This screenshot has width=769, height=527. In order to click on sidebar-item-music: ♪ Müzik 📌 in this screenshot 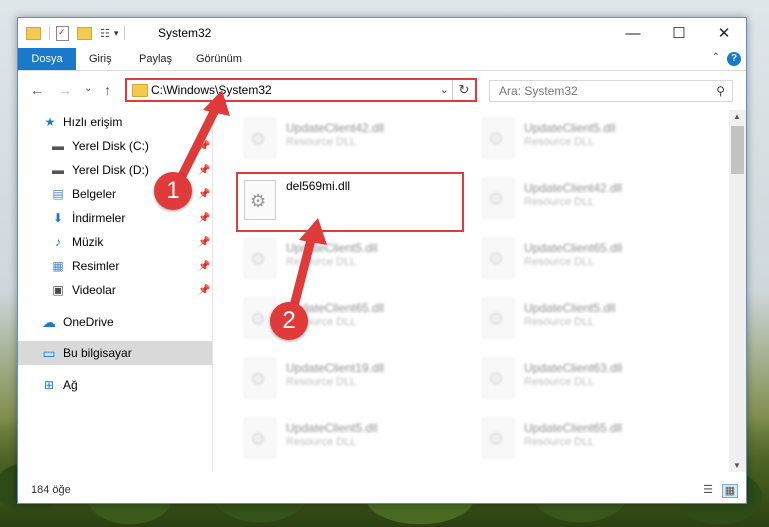, I will do `click(115, 242)`.